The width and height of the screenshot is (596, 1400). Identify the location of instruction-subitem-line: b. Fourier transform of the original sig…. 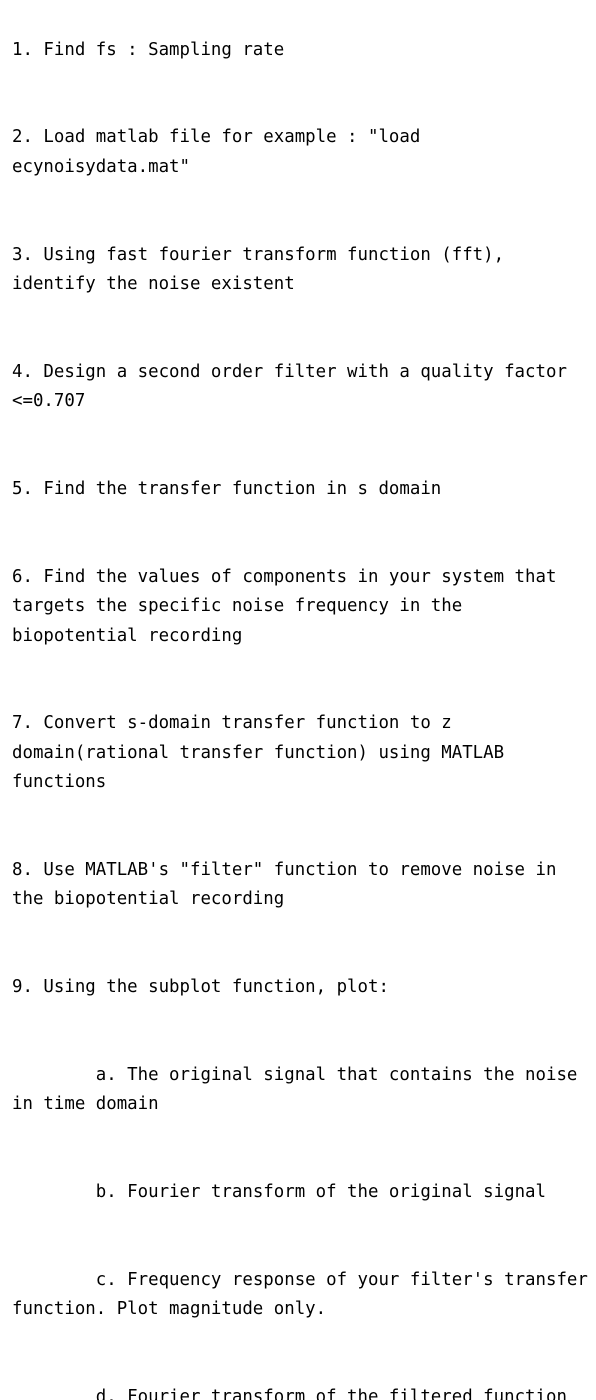
(279, 1192).